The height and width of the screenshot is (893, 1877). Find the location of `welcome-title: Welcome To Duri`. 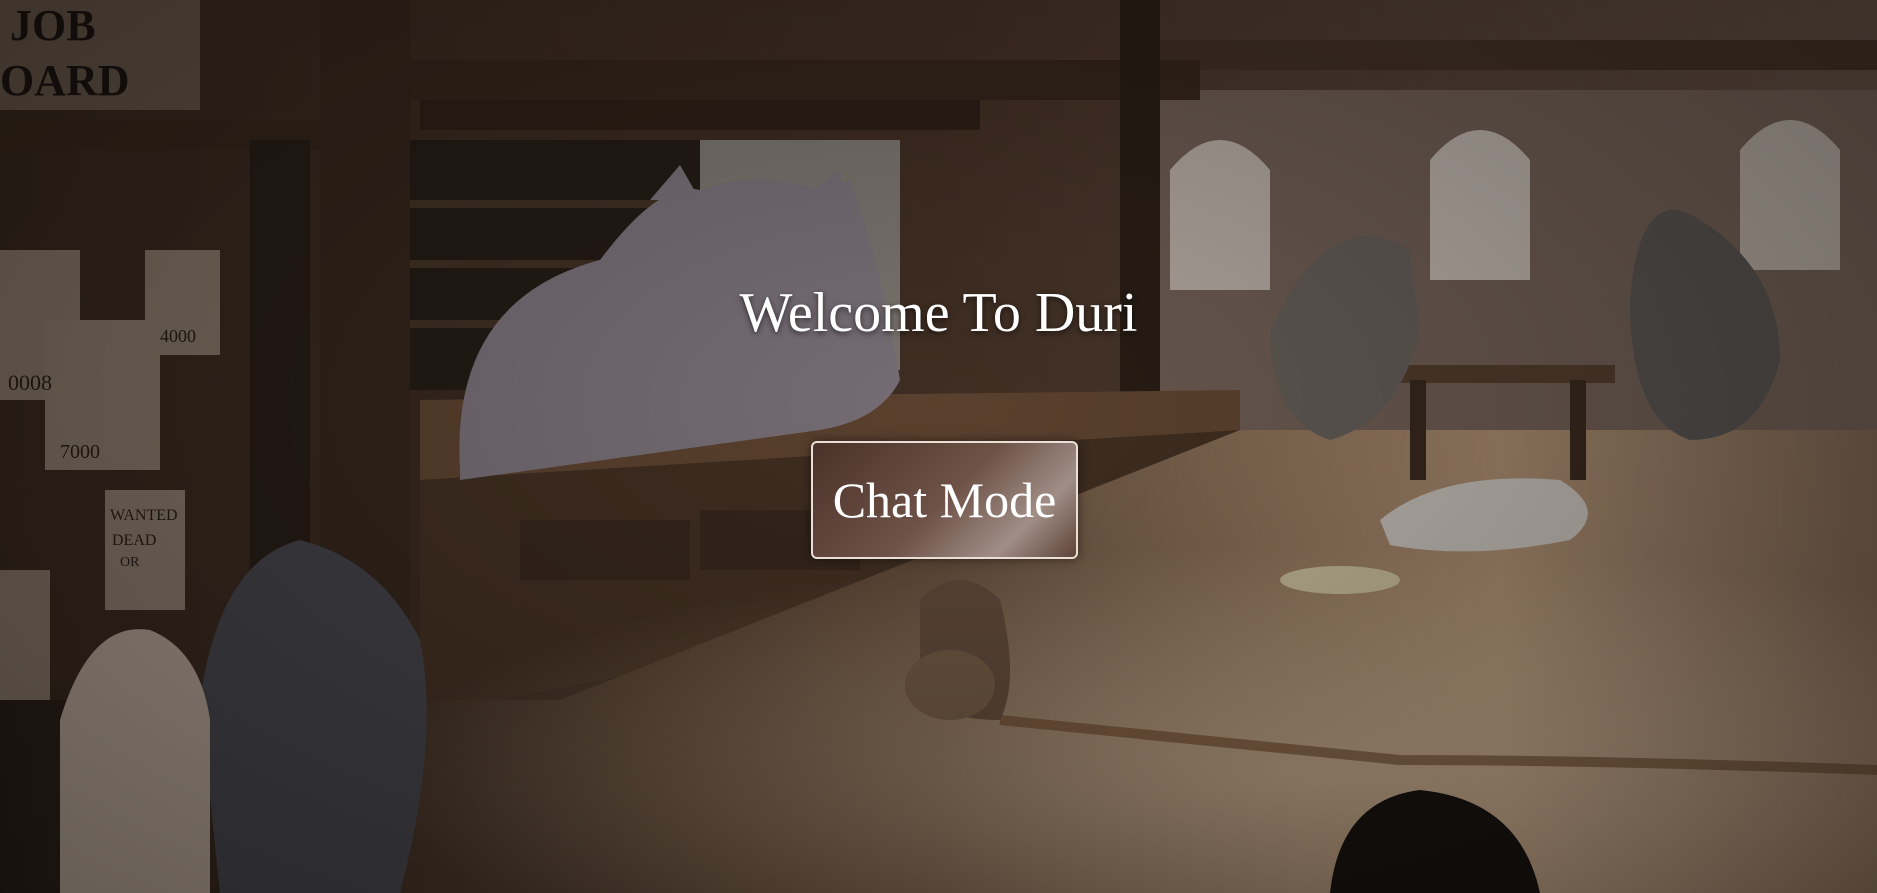

welcome-title: Welcome To Duri is located at coordinates (938, 313).